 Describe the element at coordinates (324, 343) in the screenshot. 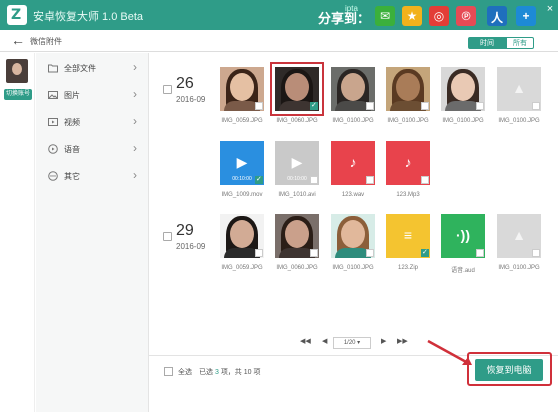

I see `prev-page-icon: ◀` at that location.